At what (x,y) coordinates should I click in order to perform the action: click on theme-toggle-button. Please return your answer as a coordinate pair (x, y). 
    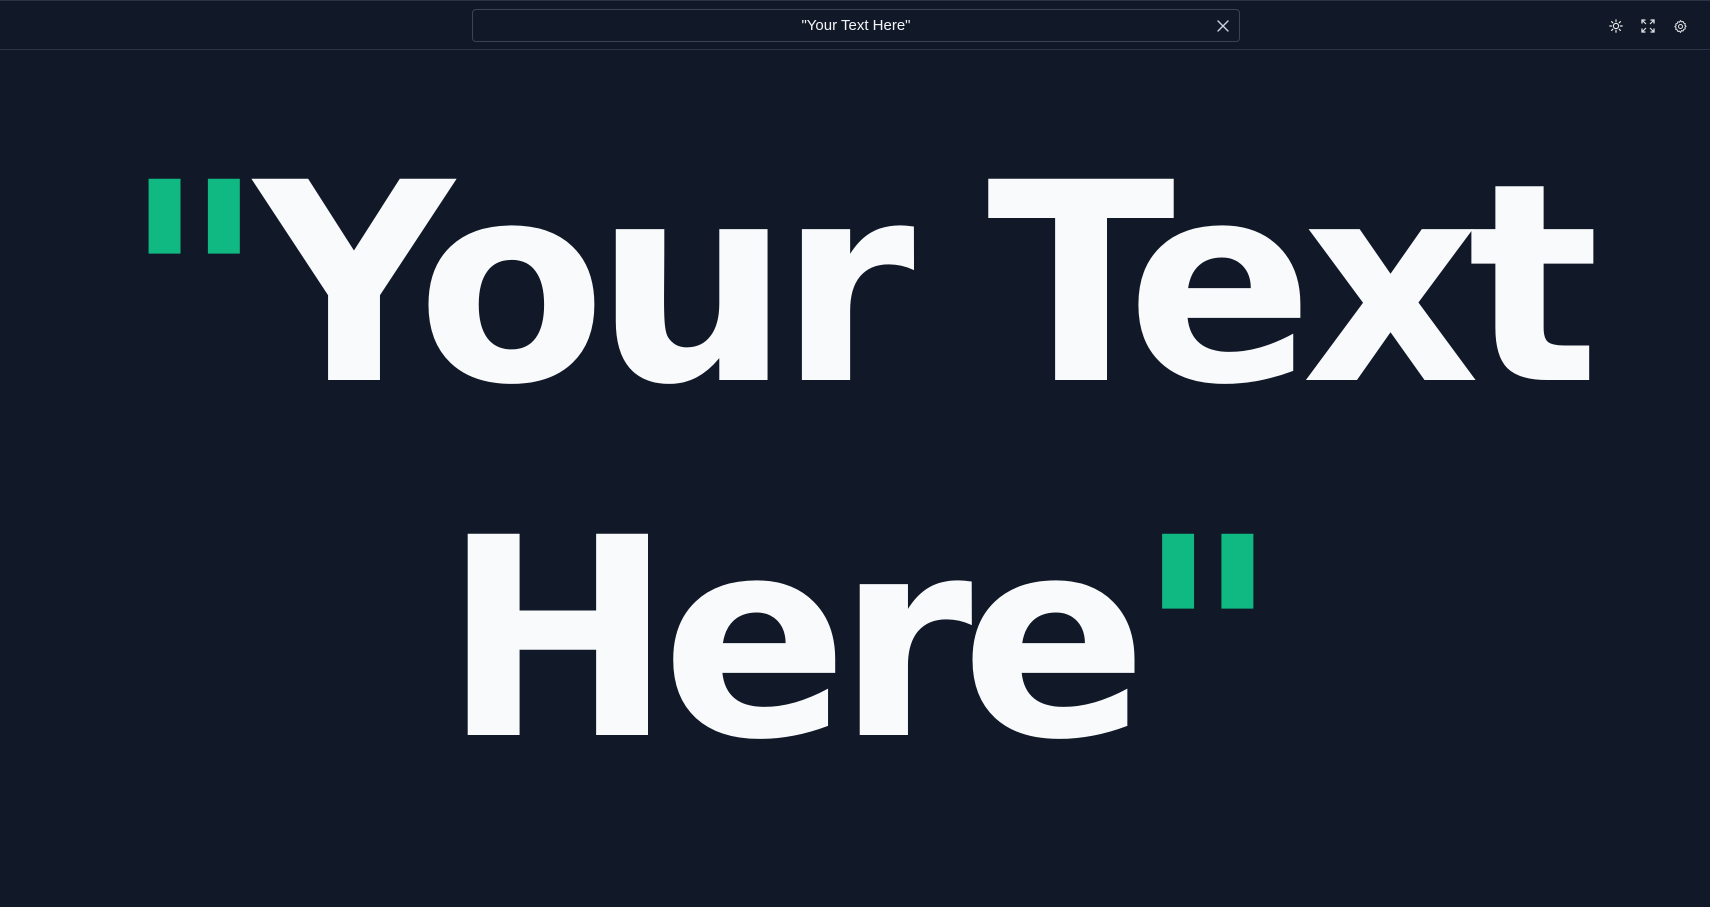
    Looking at the image, I should click on (1616, 26).